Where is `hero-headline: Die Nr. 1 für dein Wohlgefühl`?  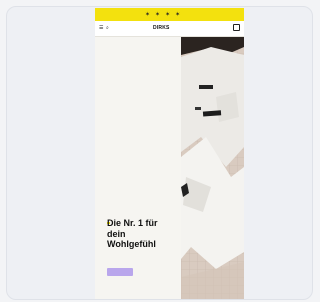
hero-headline: Die Nr. 1 für dein Wohlgefühl is located at coordinates (132, 233).